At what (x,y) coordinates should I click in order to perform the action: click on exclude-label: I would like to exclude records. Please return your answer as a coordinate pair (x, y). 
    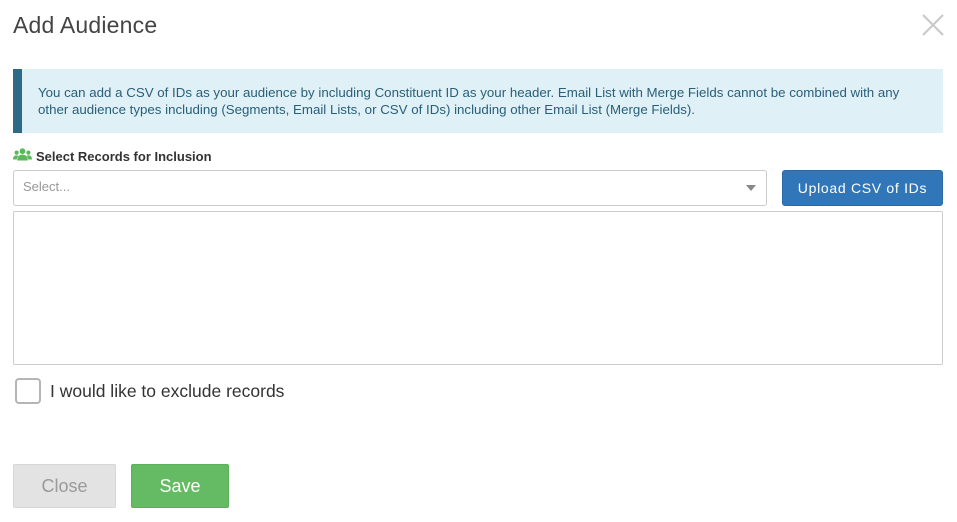
    Looking at the image, I should click on (167, 390).